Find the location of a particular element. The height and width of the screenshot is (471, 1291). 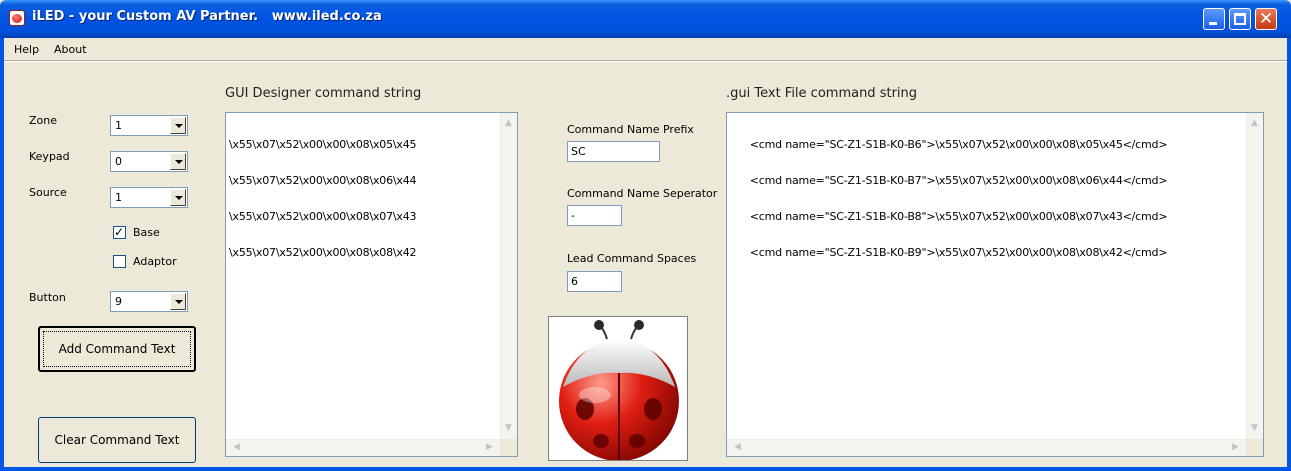

add-command-text-label: Add Command Text is located at coordinates (117, 349).